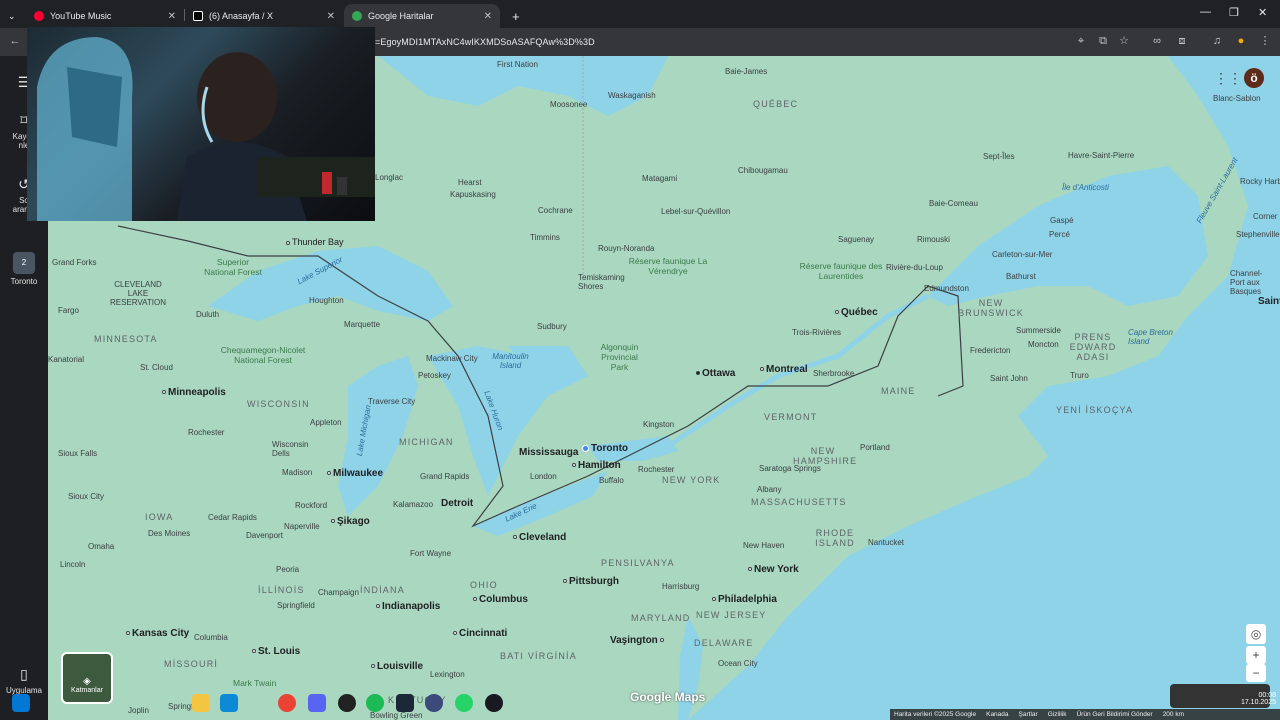 The width and height of the screenshot is (1280, 720). What do you see at coordinates (1241, 41) in the screenshot?
I see `profile-avatar-icon: ●` at bounding box center [1241, 41].